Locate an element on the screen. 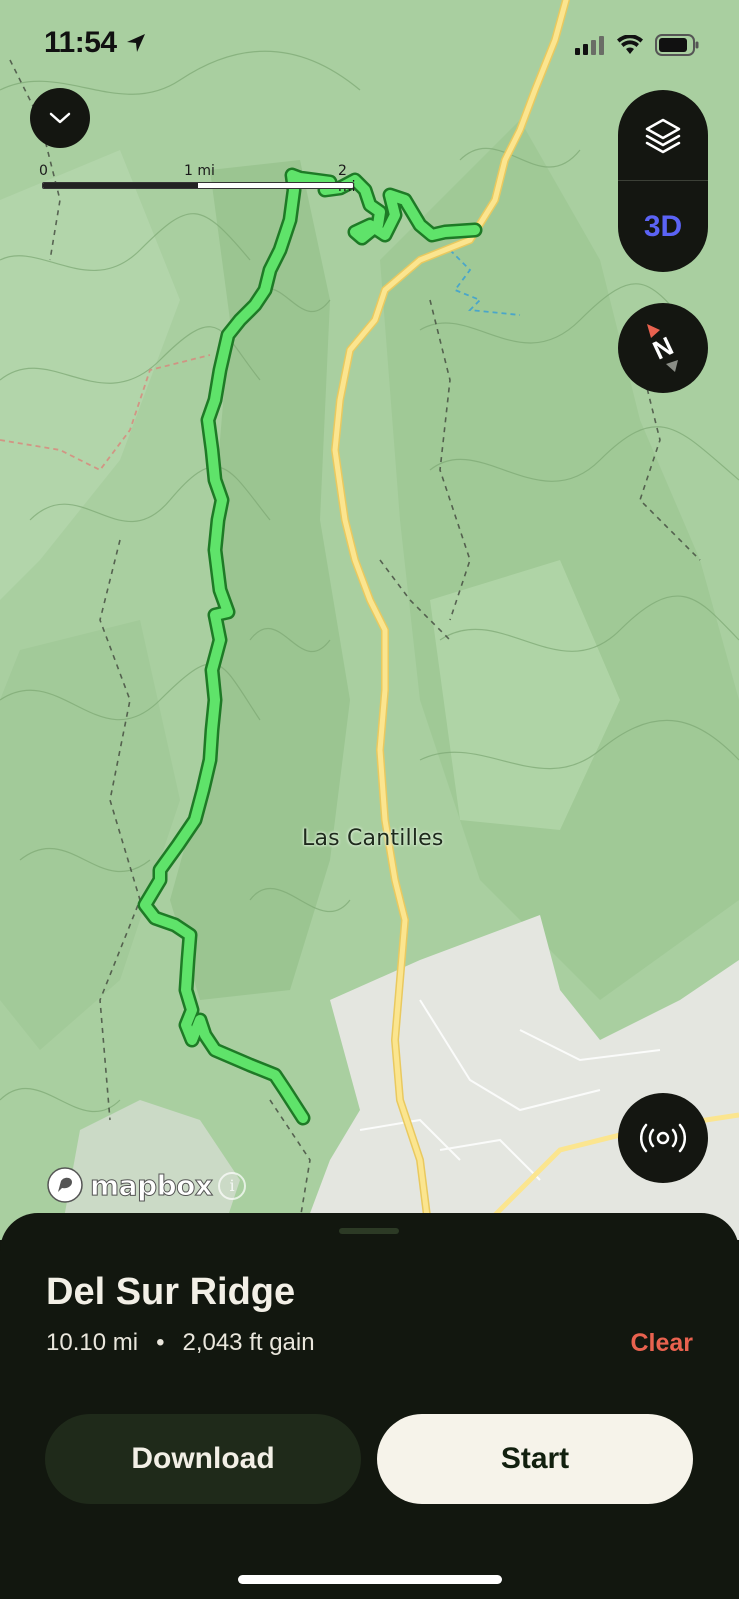 The width and height of the screenshot is (739, 1599). route-distance: 10.10 mi is located at coordinates (92, 1342).